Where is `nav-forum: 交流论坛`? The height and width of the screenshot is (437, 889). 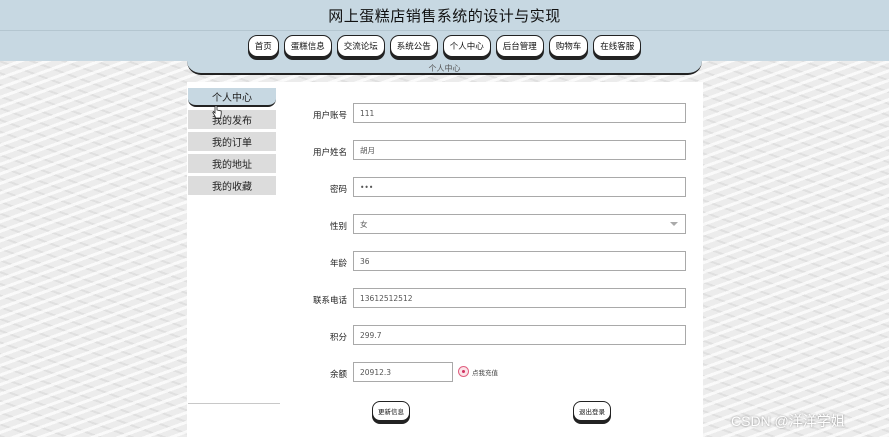 nav-forum: 交流论坛 is located at coordinates (360, 46).